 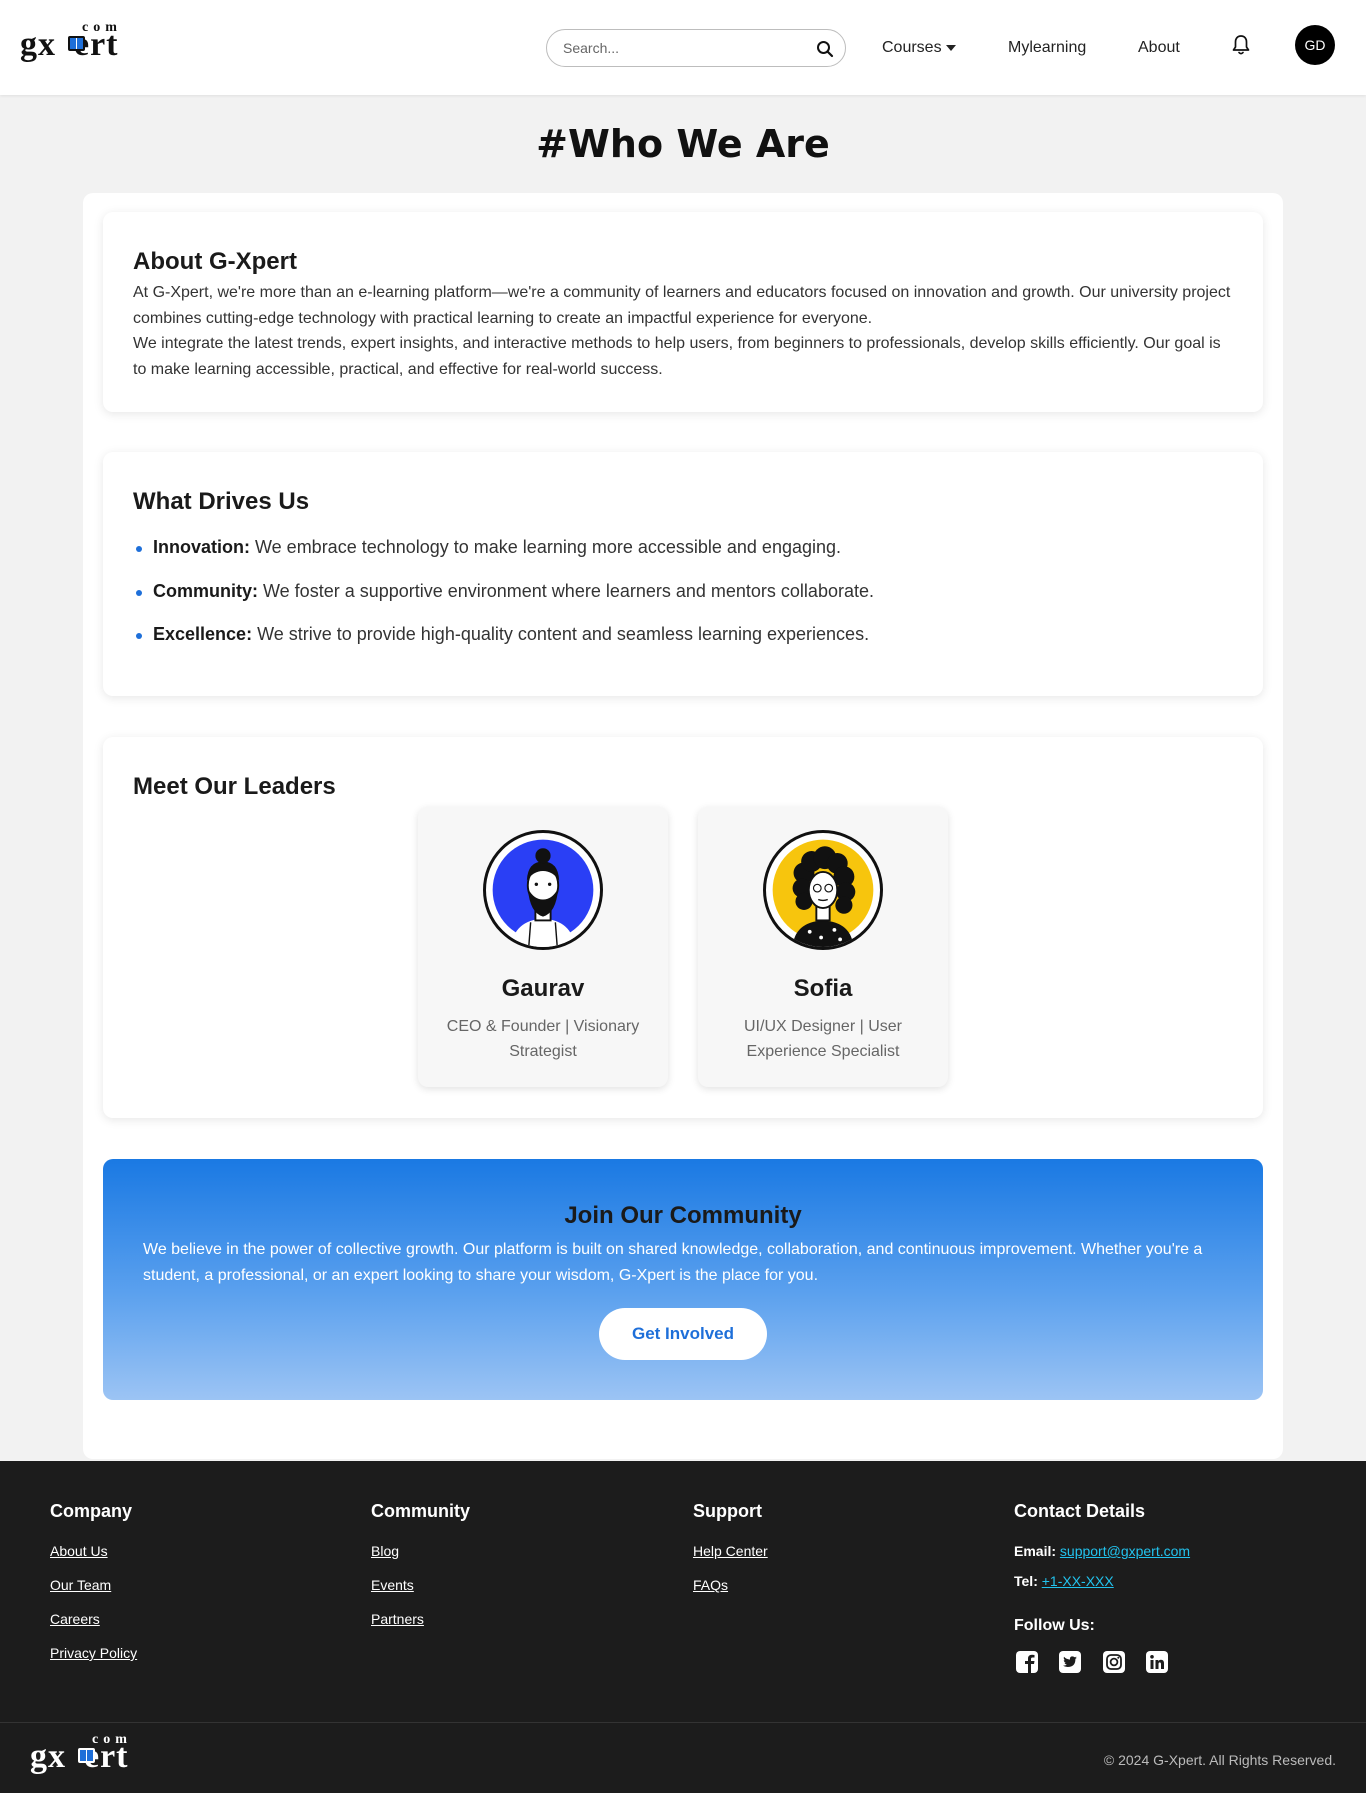 What do you see at coordinates (1080, 1511) in the screenshot?
I see `footer-contact-title: Contact Details` at bounding box center [1080, 1511].